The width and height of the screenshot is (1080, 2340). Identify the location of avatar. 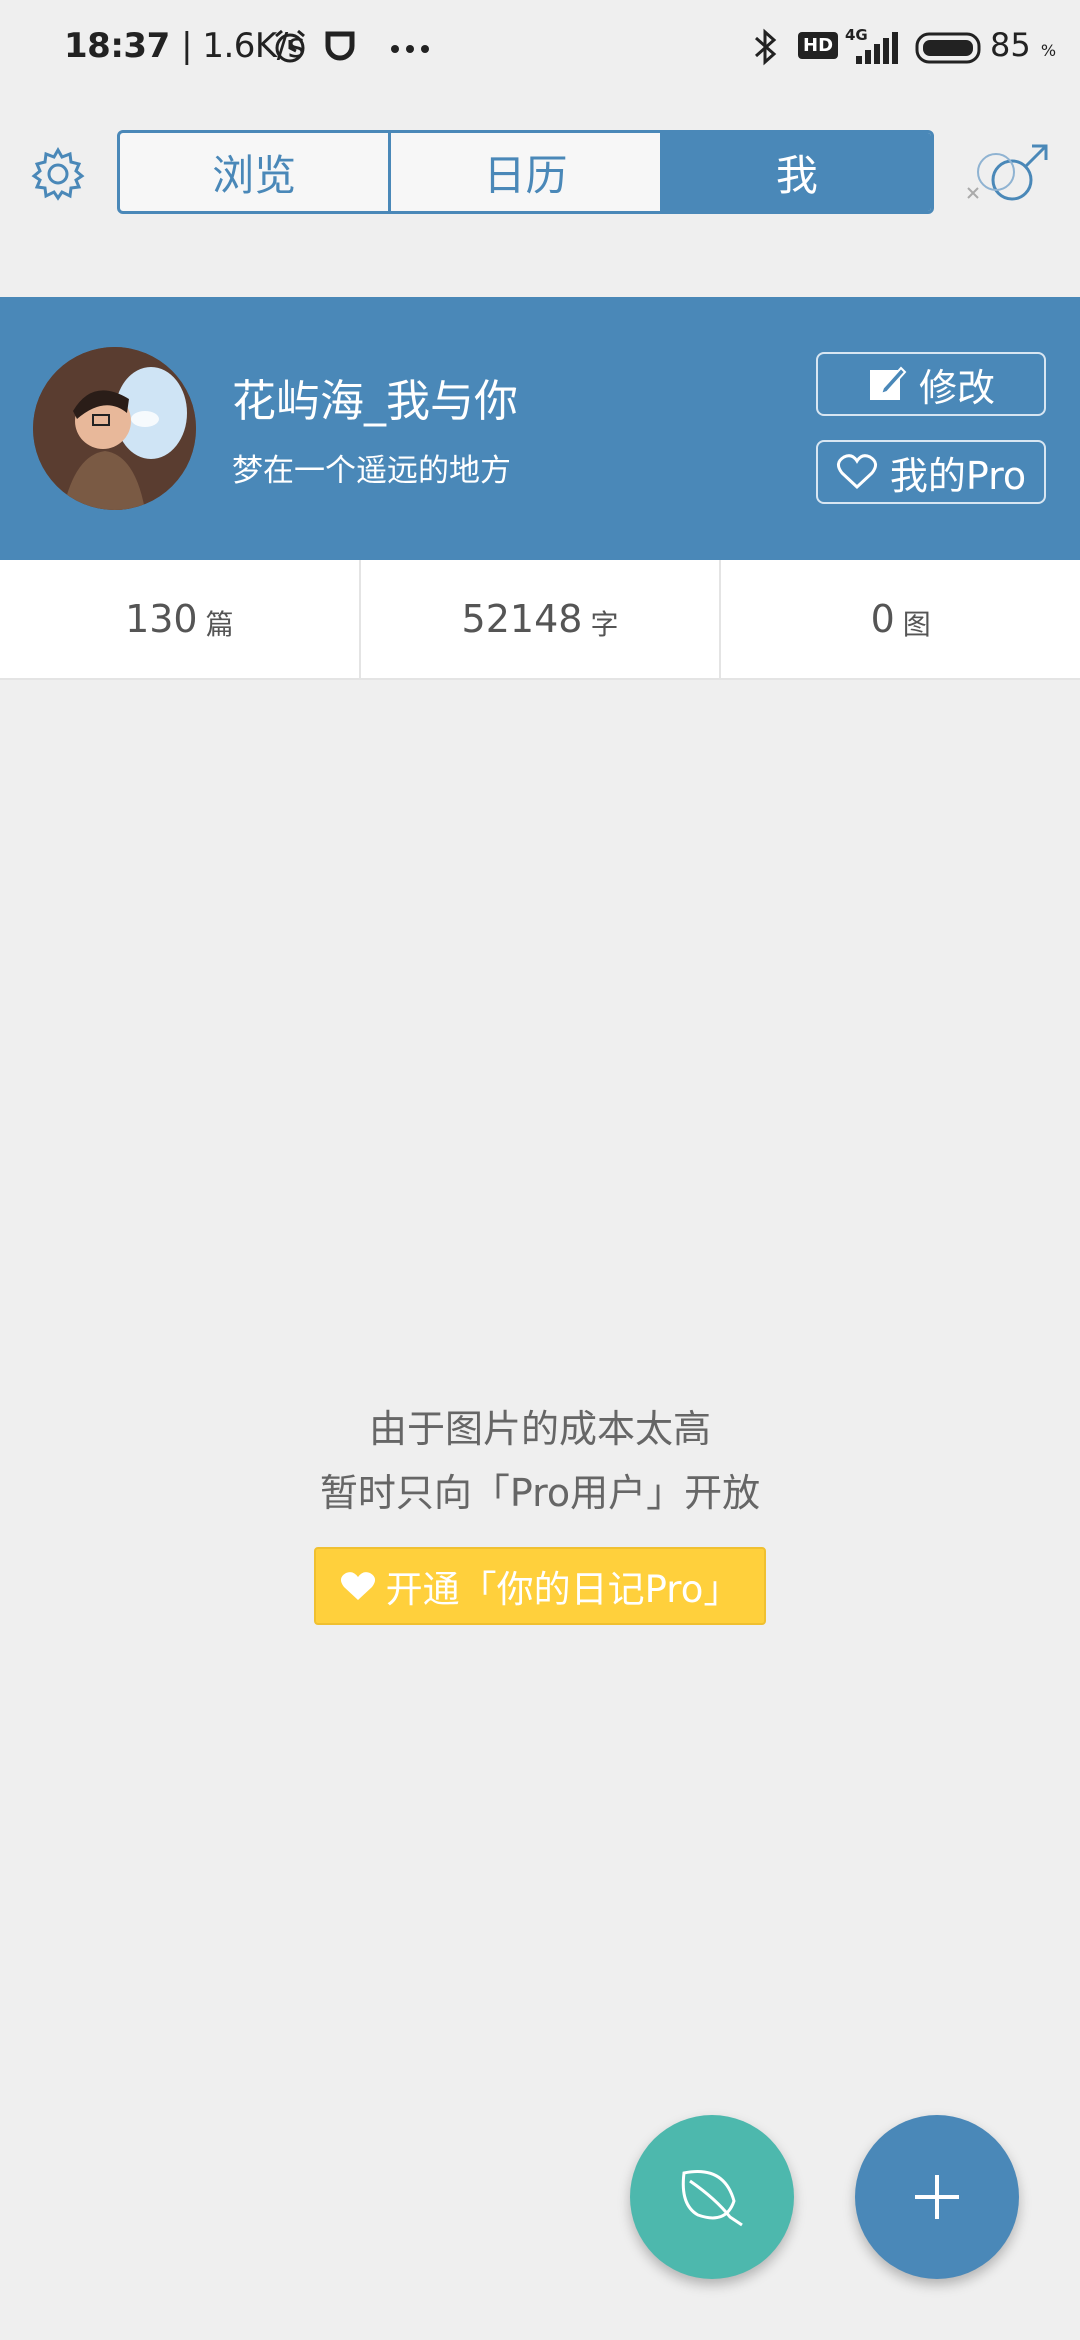
(114, 428).